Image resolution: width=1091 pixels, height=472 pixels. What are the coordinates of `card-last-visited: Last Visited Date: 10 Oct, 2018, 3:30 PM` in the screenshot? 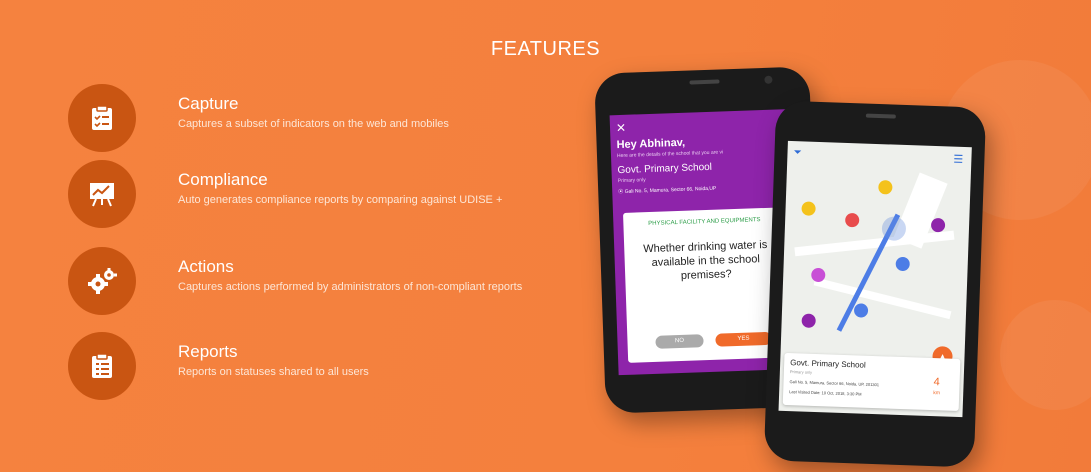 It's located at (825, 393).